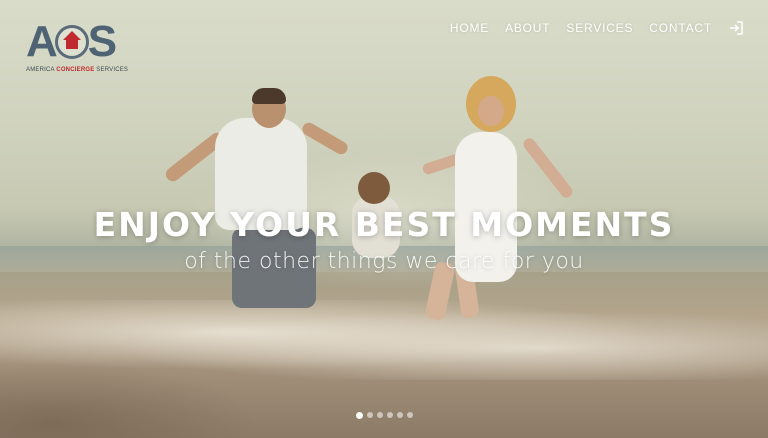 This screenshot has height=438, width=768. Describe the element at coordinates (736, 28) in the screenshot. I see `sign-in-icon` at that location.